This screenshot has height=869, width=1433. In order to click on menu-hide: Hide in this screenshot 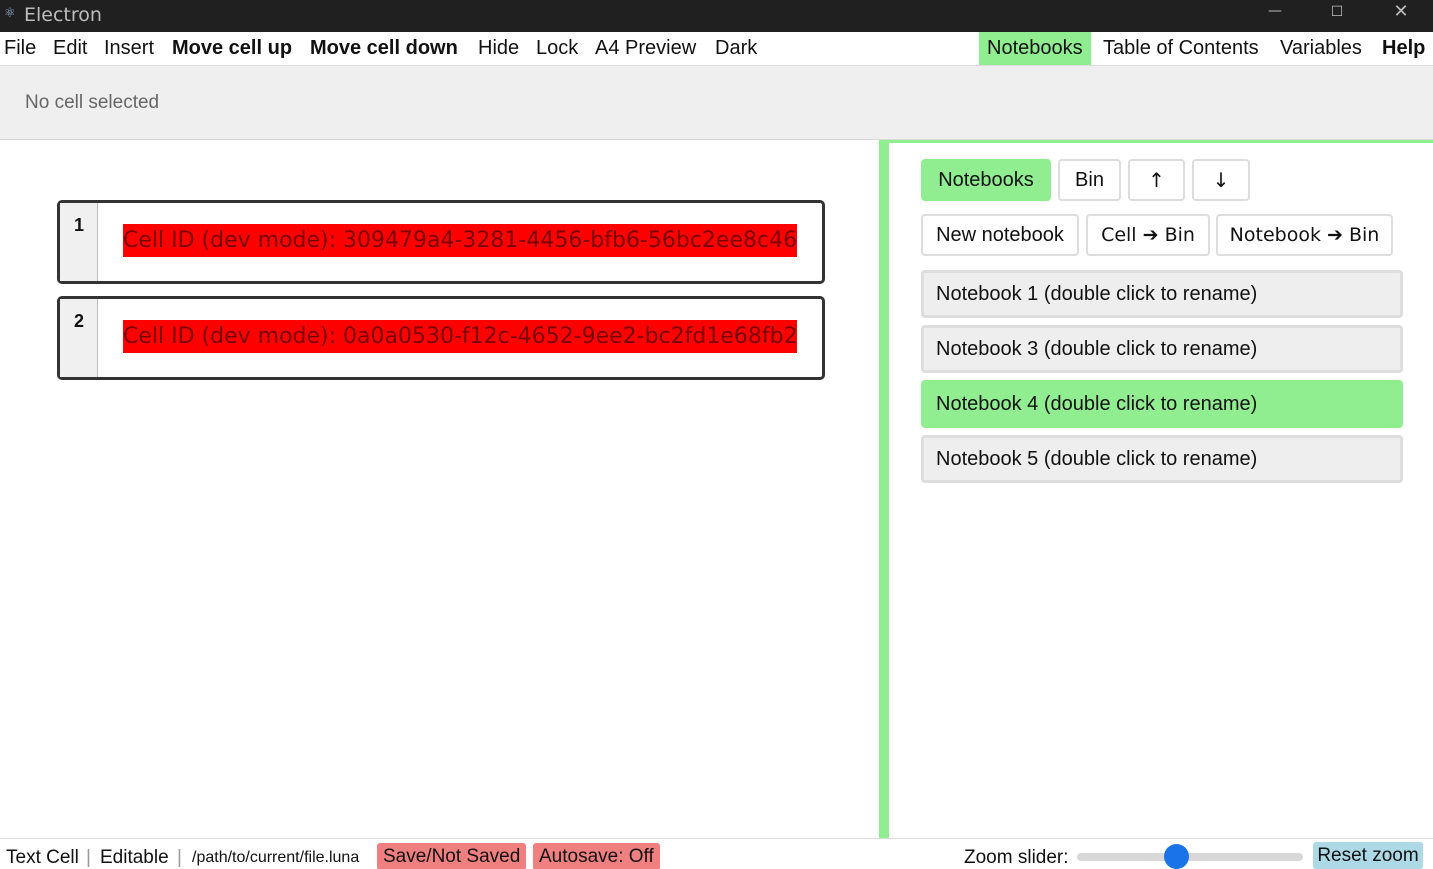, I will do `click(498, 48)`.